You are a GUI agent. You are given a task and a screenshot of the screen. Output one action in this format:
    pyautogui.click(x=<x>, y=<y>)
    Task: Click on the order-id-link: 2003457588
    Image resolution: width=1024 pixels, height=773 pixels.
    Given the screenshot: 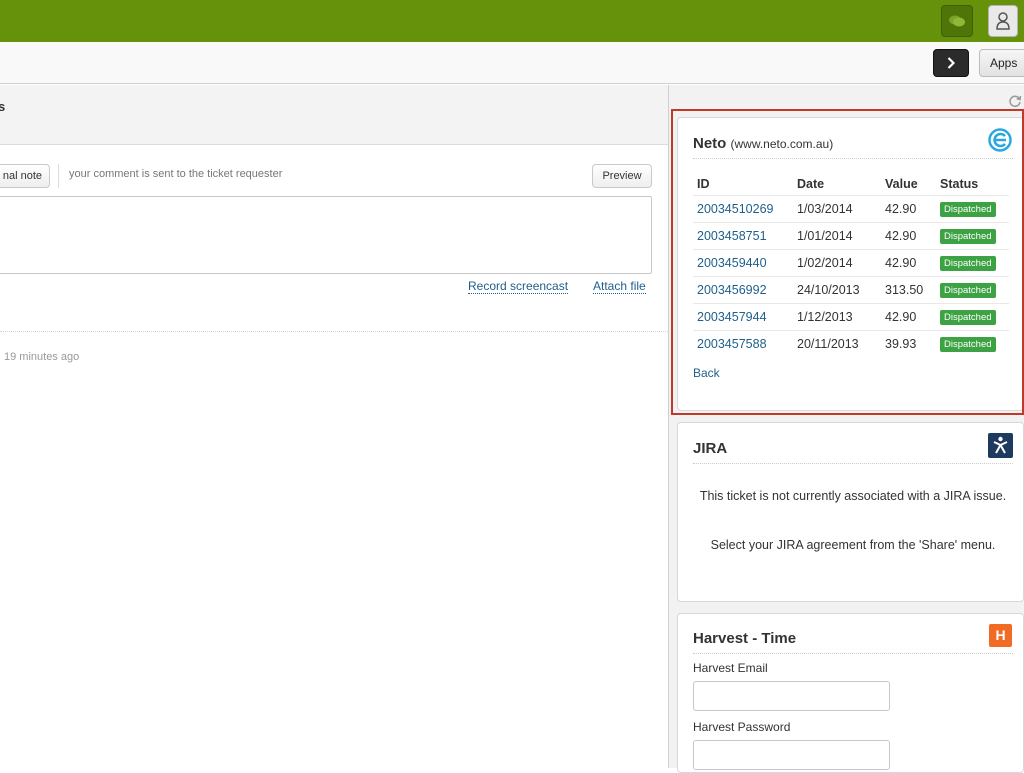 What is the action you would take?
    pyautogui.click(x=743, y=343)
    